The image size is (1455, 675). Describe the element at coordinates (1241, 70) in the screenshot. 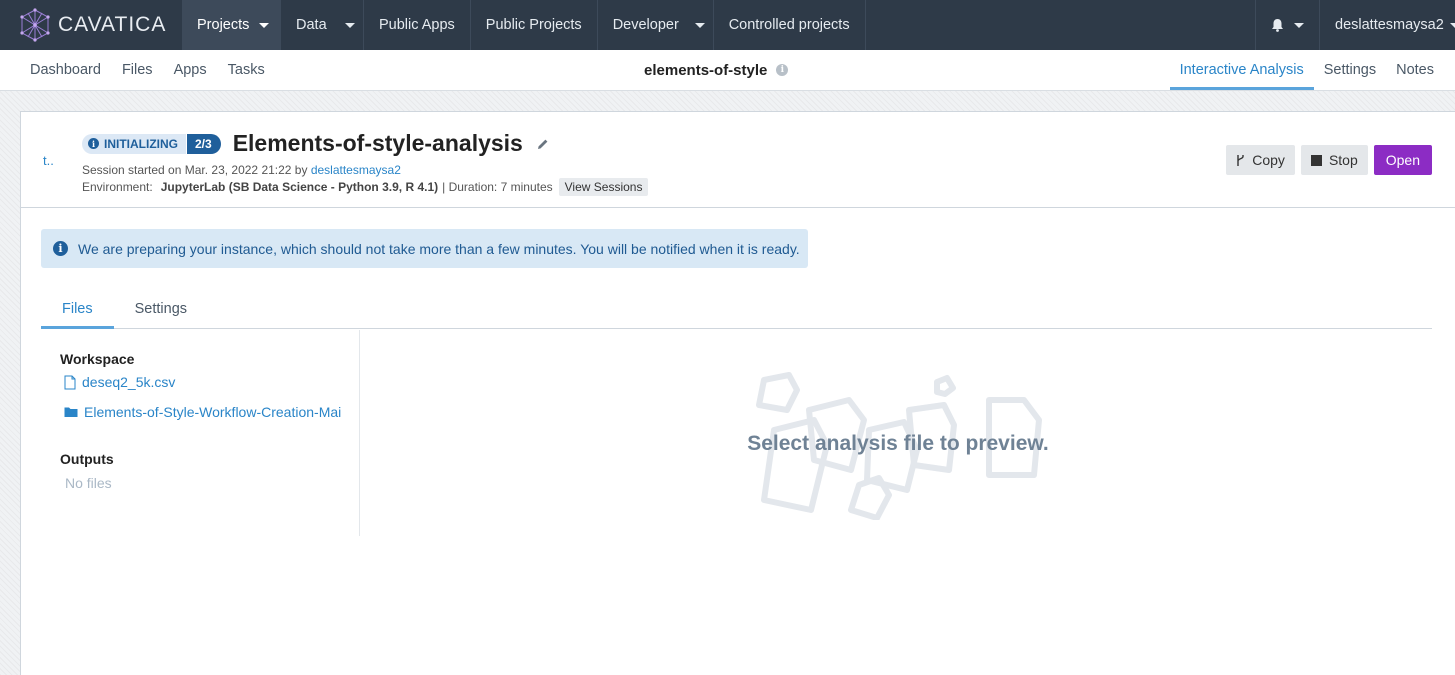

I see `tab-interactive-analysis: Interactive Analysis` at that location.